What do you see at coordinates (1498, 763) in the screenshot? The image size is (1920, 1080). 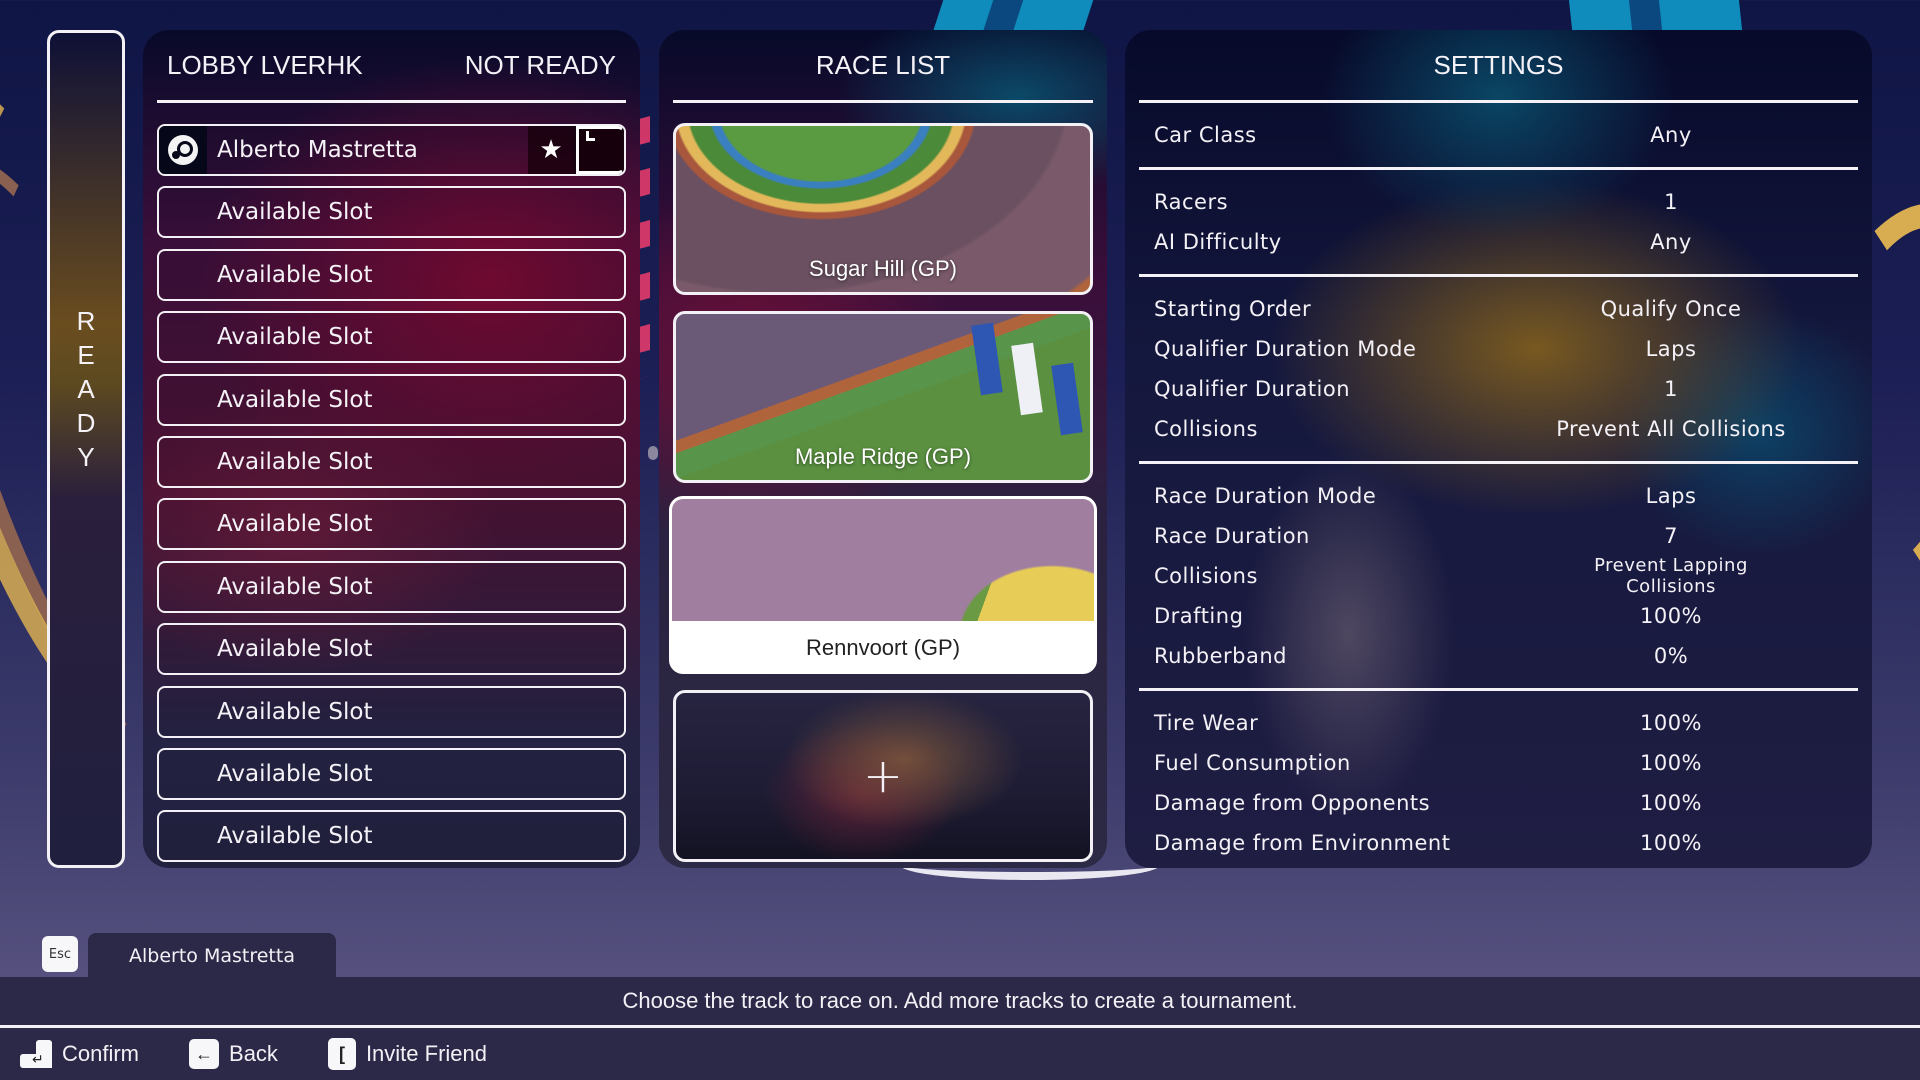 I see `setting-row: Fuel Consumption 100%` at bounding box center [1498, 763].